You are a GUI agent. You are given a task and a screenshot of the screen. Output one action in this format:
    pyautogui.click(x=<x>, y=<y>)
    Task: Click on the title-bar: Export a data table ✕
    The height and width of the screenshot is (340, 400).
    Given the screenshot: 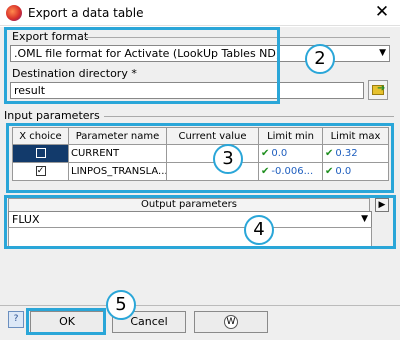 What is the action you would take?
    pyautogui.click(x=200, y=13)
    